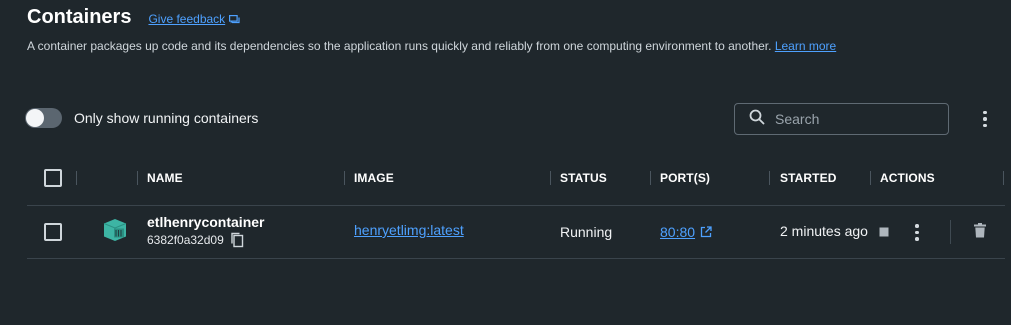  Describe the element at coordinates (583, 178) in the screenshot. I see `column-header-status: STATUS` at that location.